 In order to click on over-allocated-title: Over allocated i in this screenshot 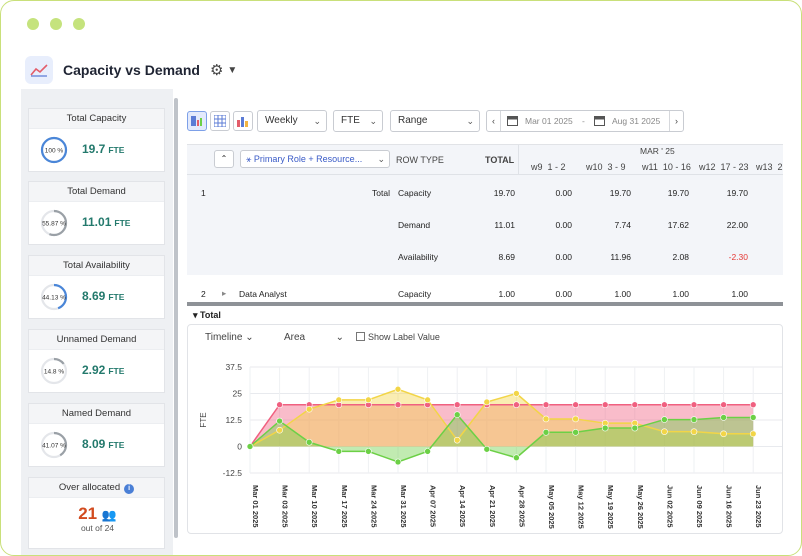, I will do `click(96, 488)`.